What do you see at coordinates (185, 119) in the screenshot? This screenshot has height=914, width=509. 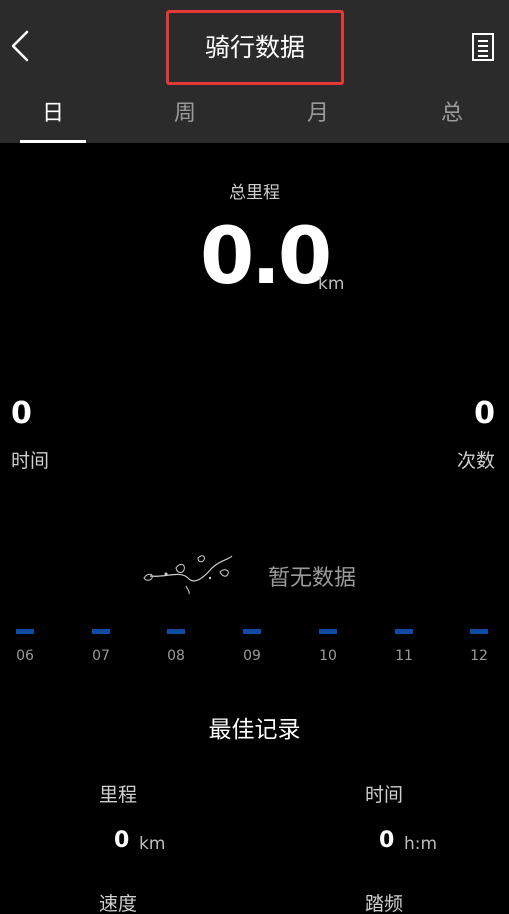 I see `tab-week: 周` at bounding box center [185, 119].